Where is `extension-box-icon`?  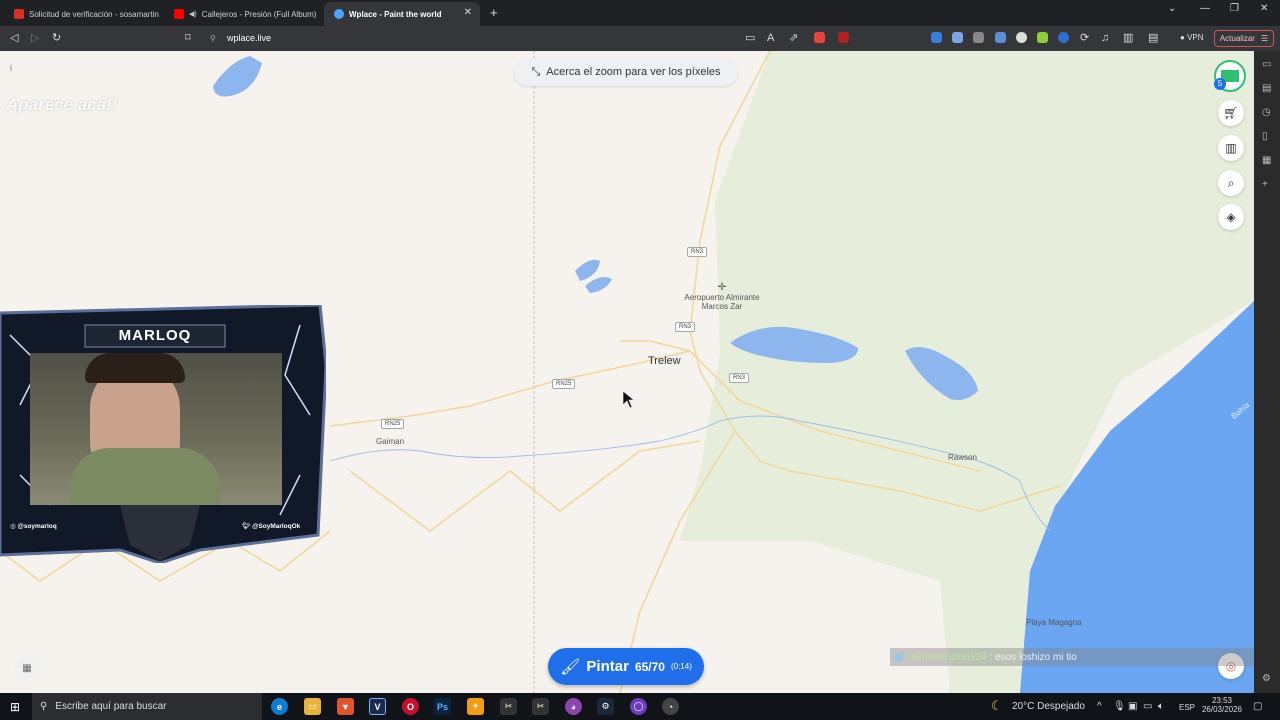
extension-box-icon is located at coordinates (978, 37).